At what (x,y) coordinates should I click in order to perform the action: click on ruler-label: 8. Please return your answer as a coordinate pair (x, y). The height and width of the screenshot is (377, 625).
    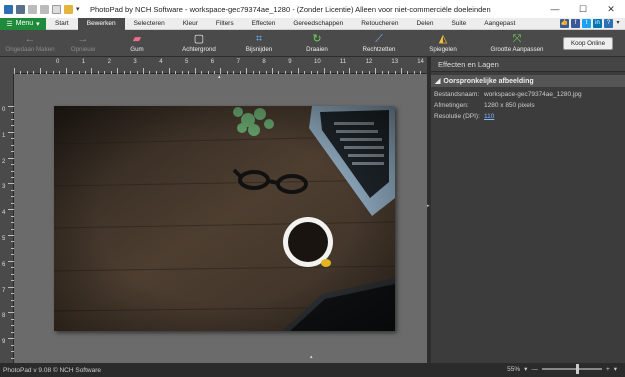
    Looking at the image, I should click on (4, 316).